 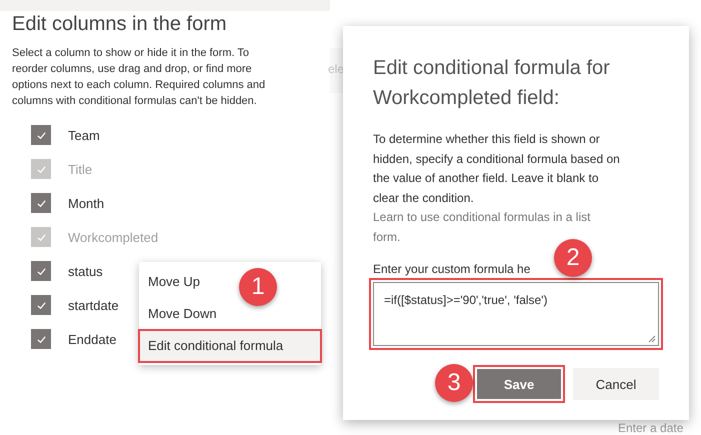 I want to click on menu-item: Move Up, so click(x=174, y=282).